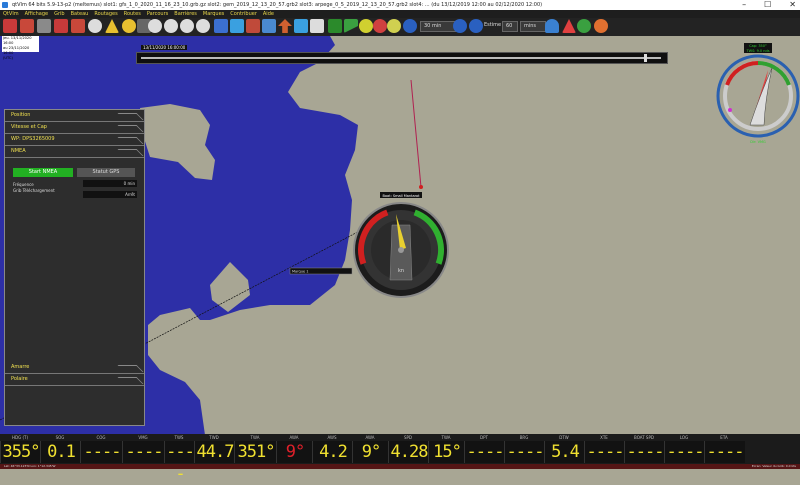 This screenshot has width=800, height=485. I want to click on anchor-icon, so click(584, 26).